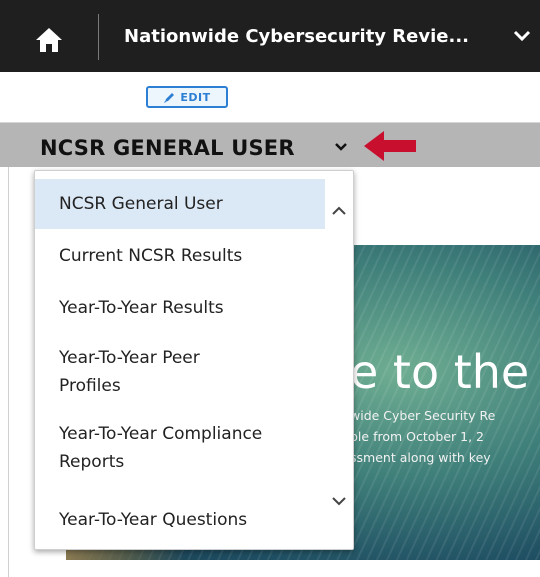 The image size is (540, 577). I want to click on dropdown-item-label: NCSR General User, so click(141, 204).